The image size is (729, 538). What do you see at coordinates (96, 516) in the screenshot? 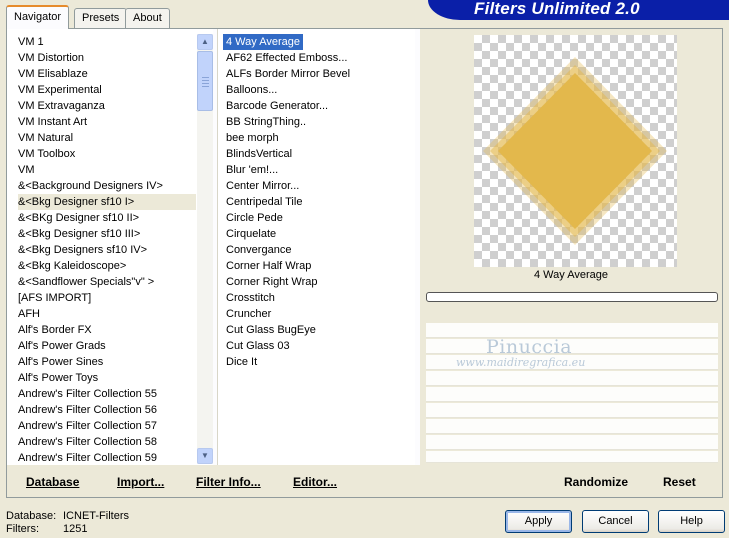
I see `database-value: ICNET-Filters` at bounding box center [96, 516].